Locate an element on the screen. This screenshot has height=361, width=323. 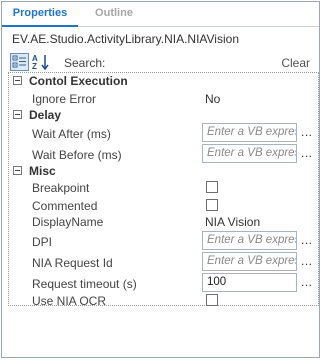
property-name: Wait Before (ms) is located at coordinates (77, 155).